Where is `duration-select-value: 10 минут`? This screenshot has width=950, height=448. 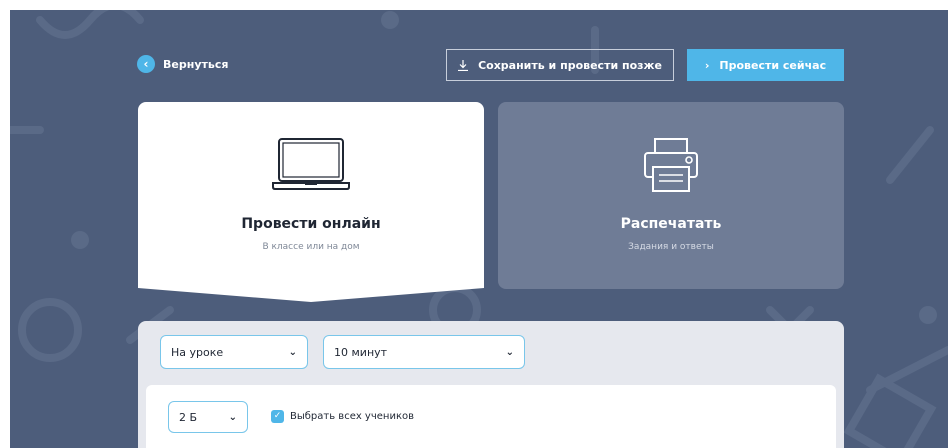 duration-select-value: 10 минут is located at coordinates (361, 352).